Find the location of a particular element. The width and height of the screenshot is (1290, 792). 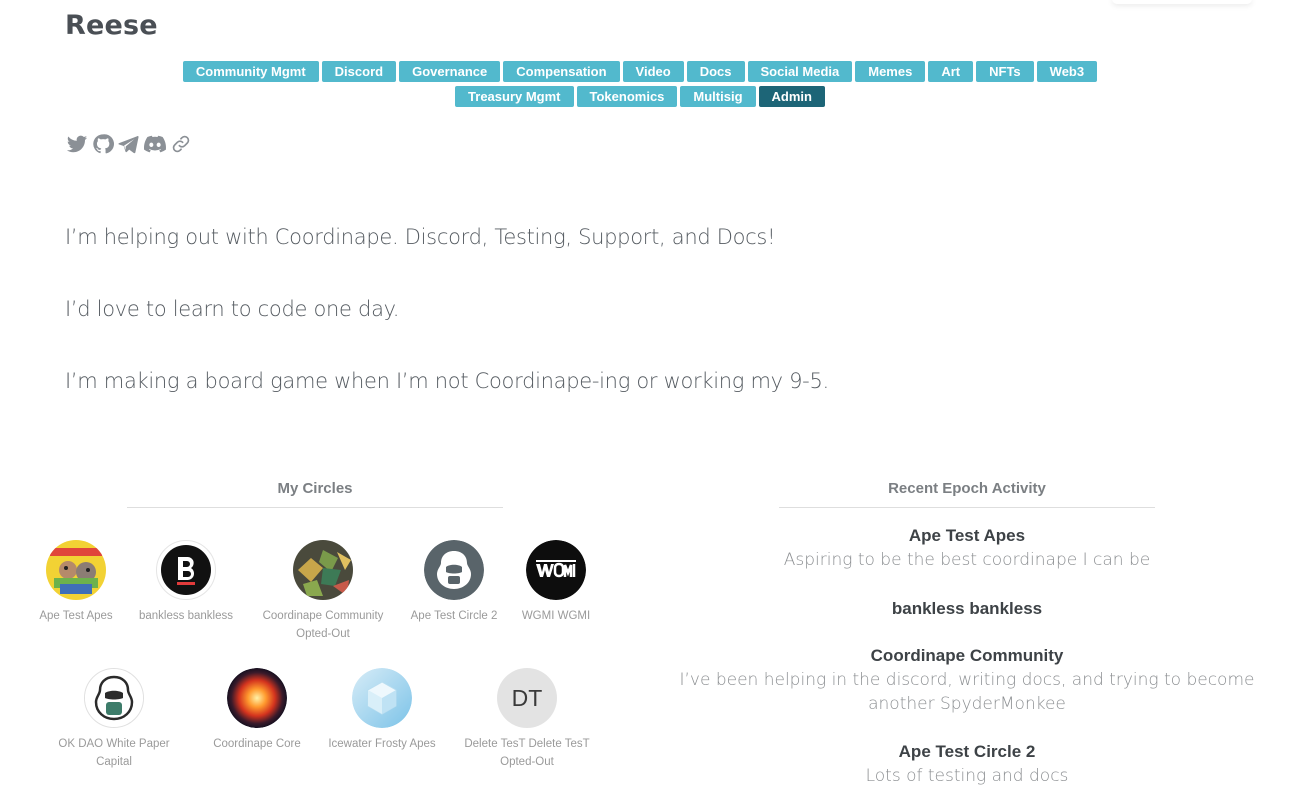

circle-item: WGMI WGMI is located at coordinates (556, 582).